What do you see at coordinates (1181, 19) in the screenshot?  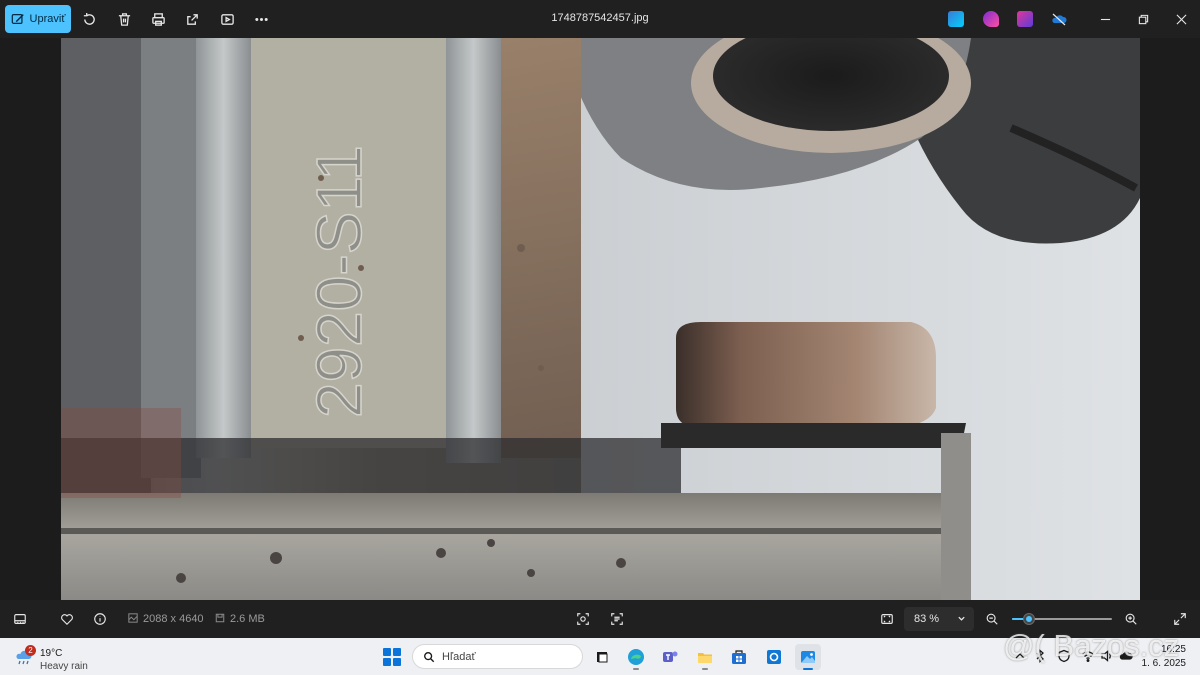 I see `close-icon` at bounding box center [1181, 19].